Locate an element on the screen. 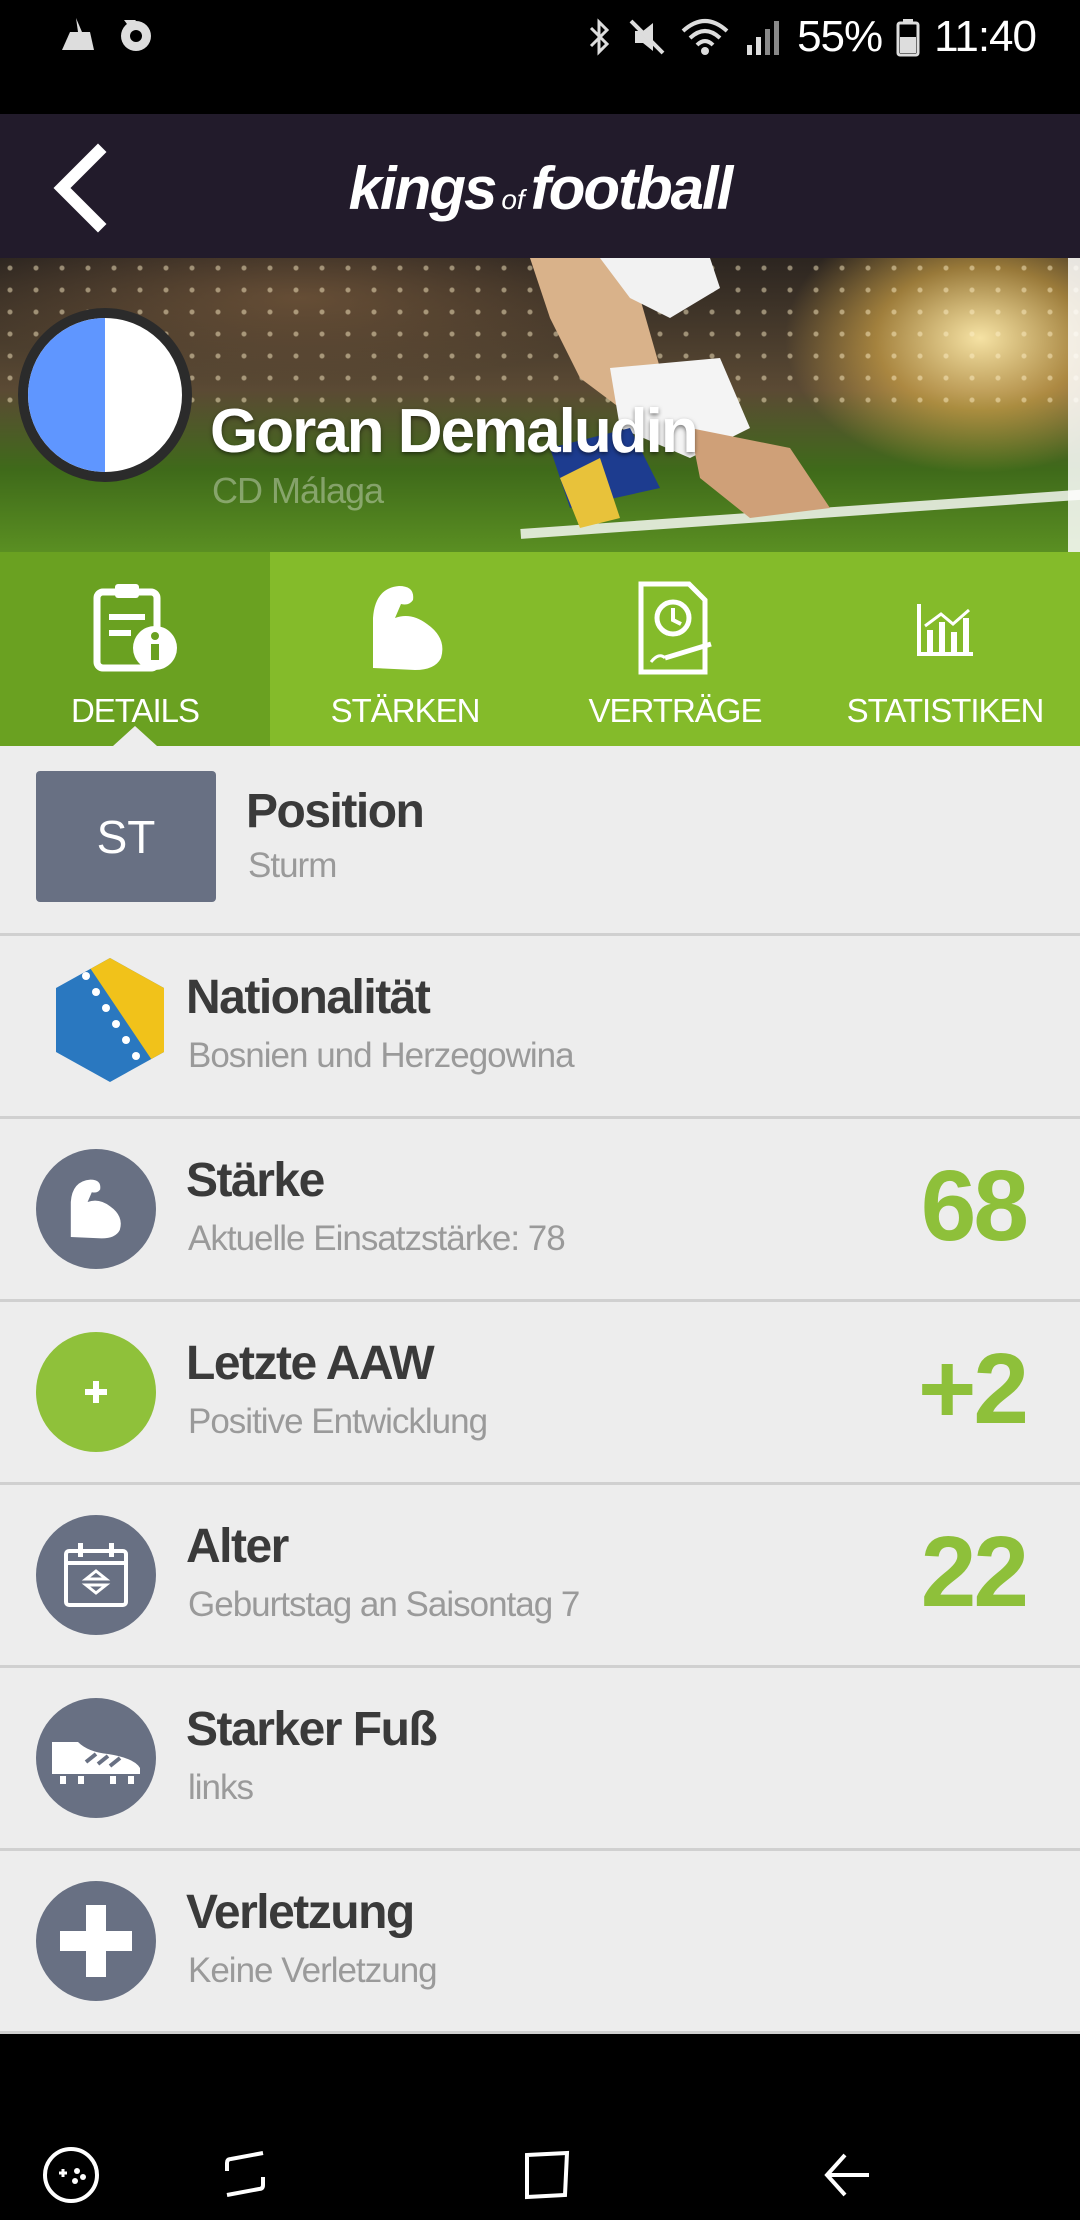  age-title: Alter is located at coordinates (237, 1546).